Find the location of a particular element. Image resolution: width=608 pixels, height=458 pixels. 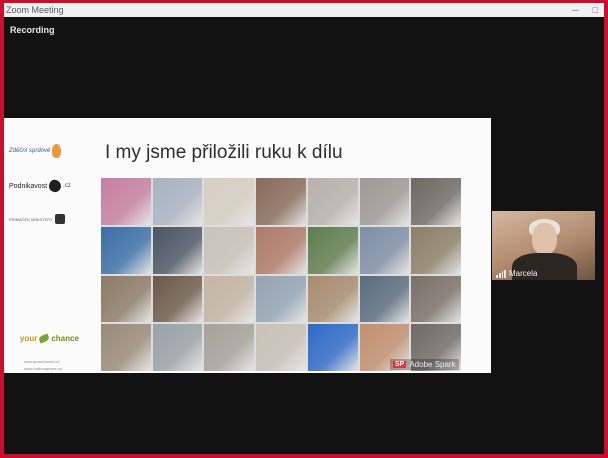

maximize-icon: □ is located at coordinates (595, 10).